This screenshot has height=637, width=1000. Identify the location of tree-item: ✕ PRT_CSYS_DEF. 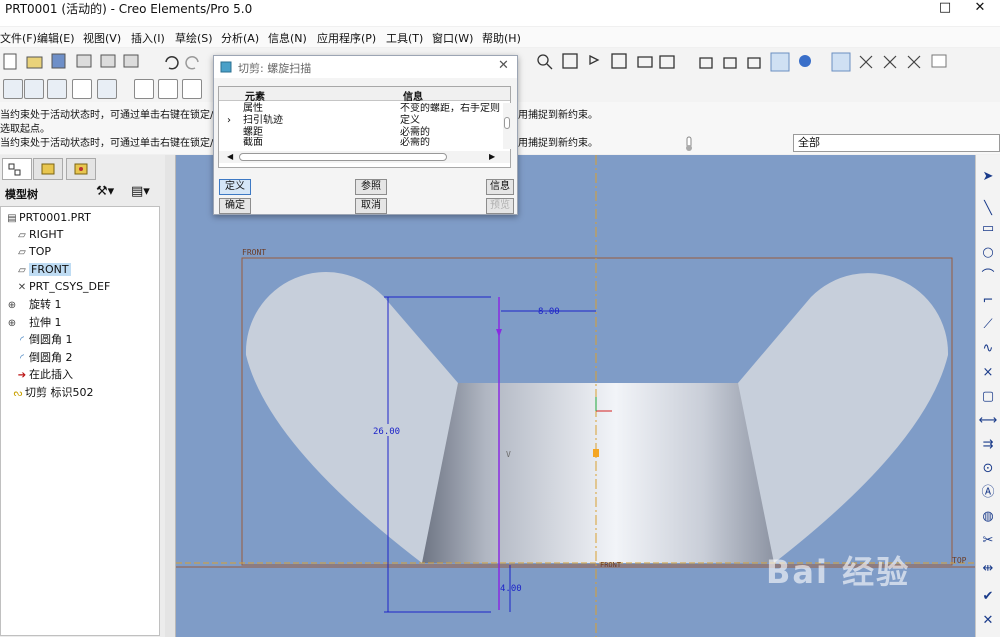
(63, 286).